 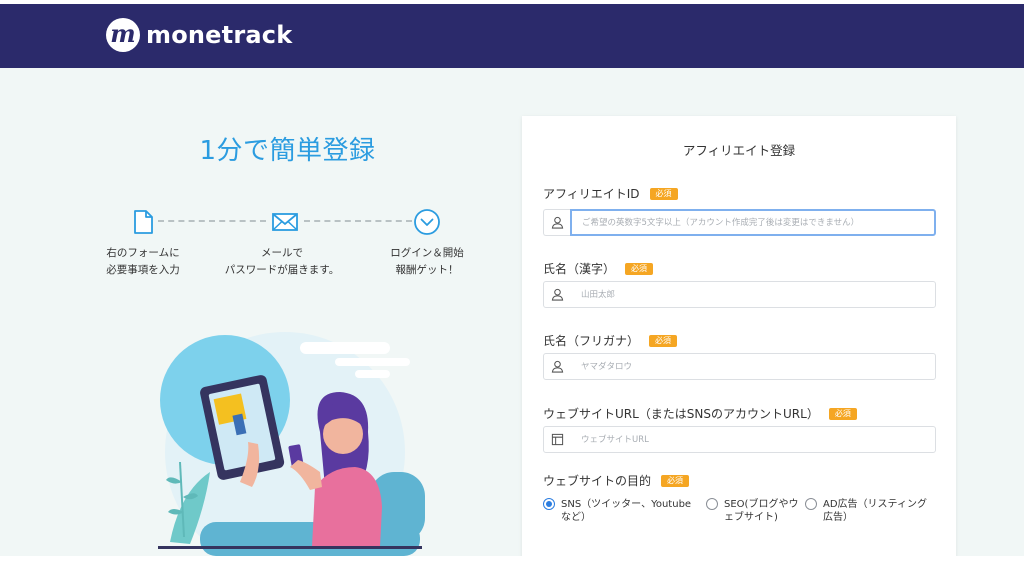 What do you see at coordinates (753, 222) in the screenshot?
I see `affiliate-id-input` at bounding box center [753, 222].